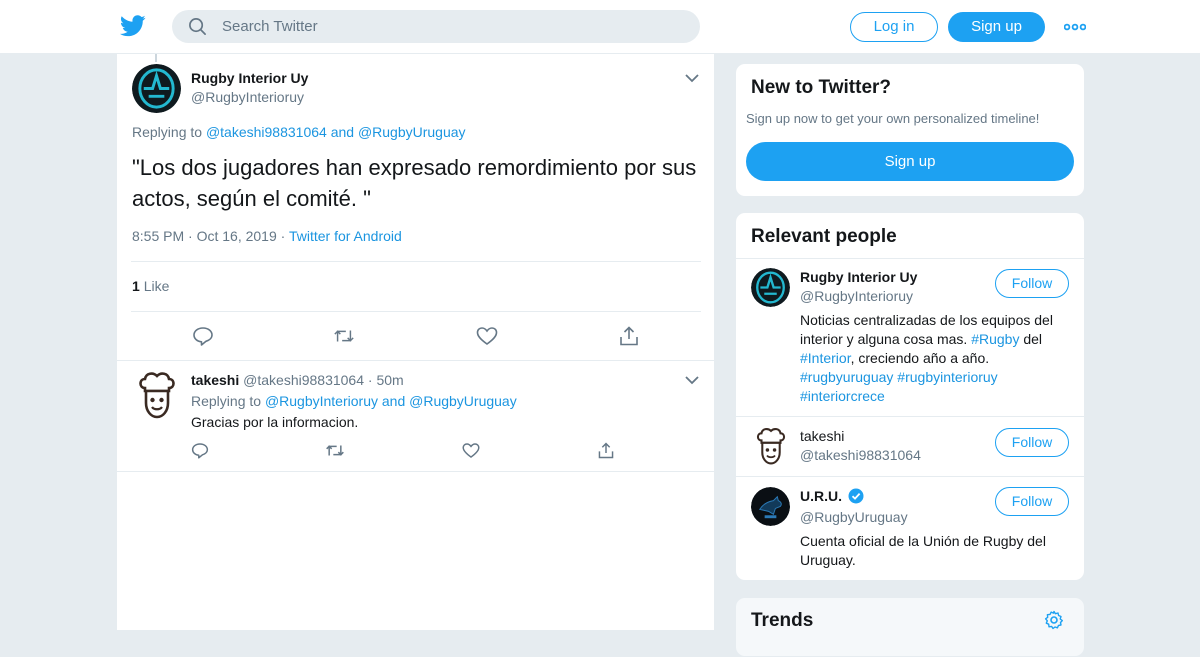 The height and width of the screenshot is (657, 1200). I want to click on new-to-twitter-title: New to Twitter?, so click(821, 87).